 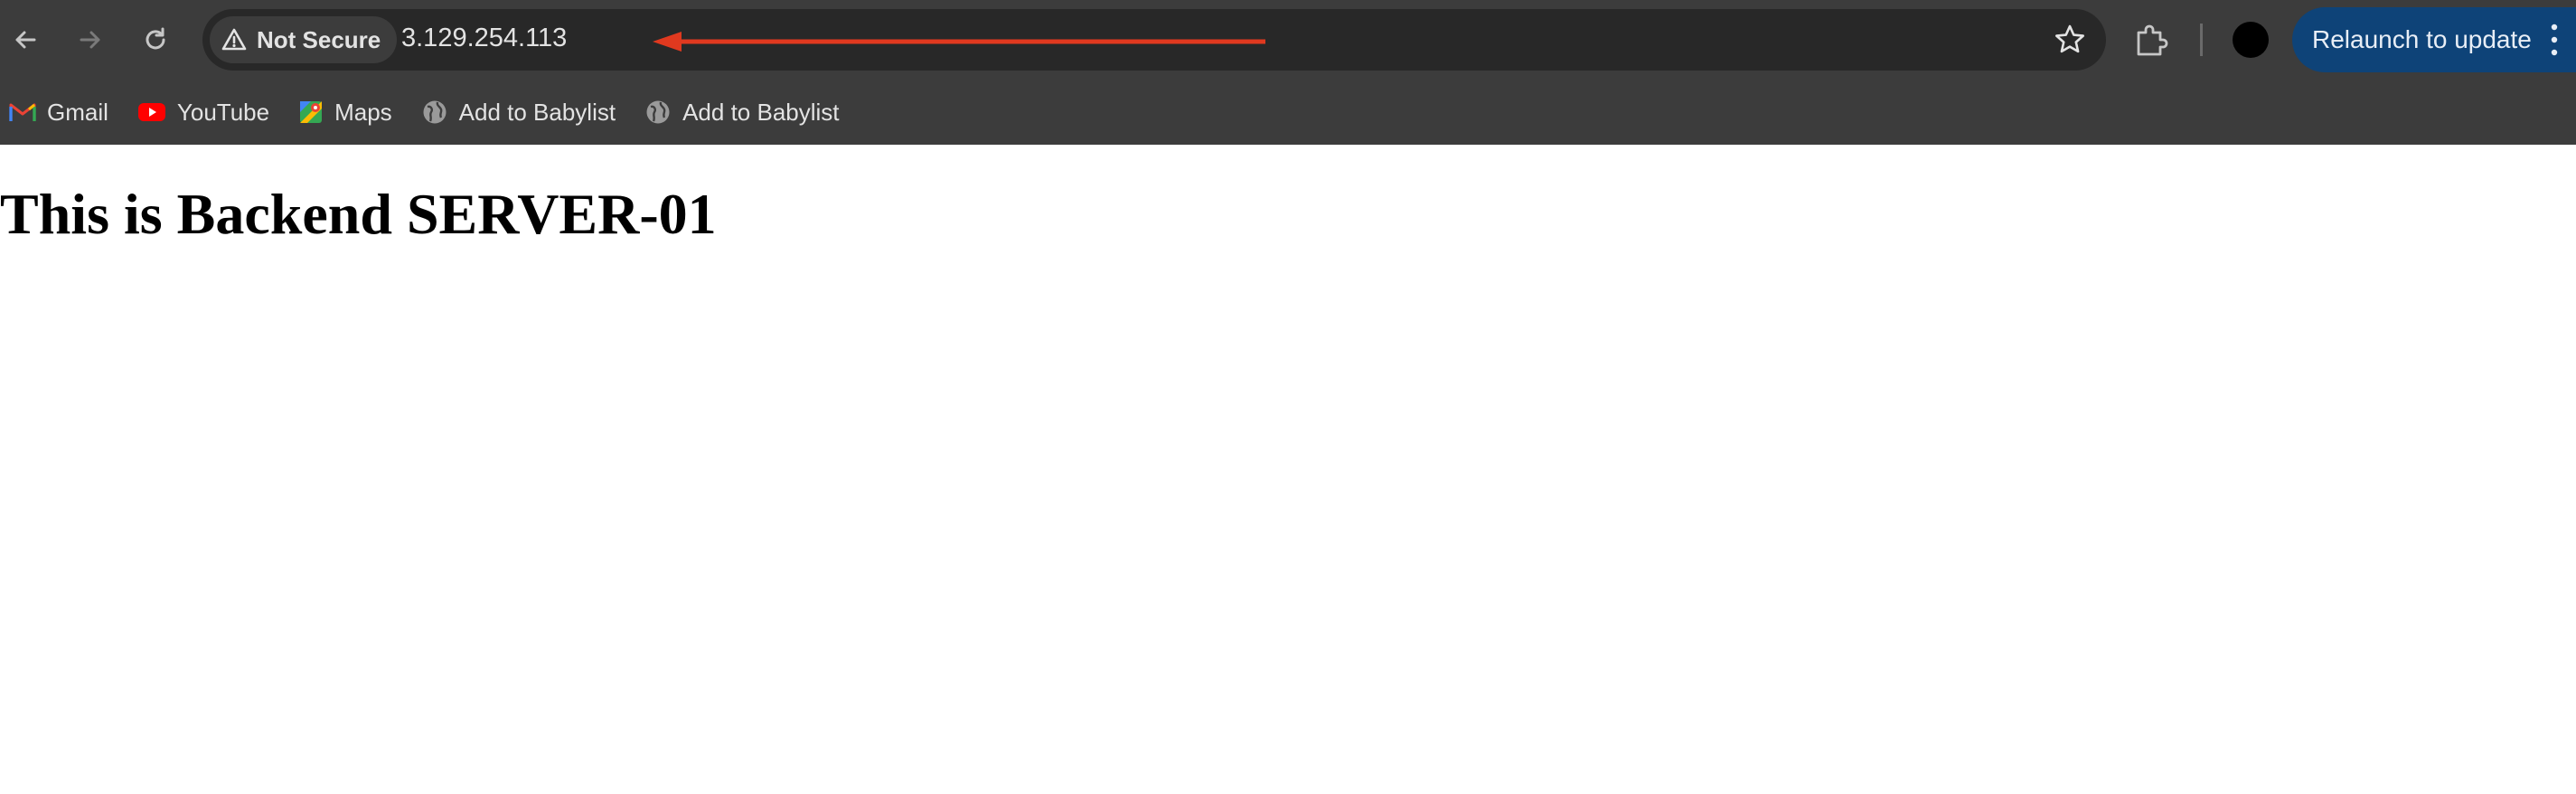 What do you see at coordinates (311, 112) in the screenshot?
I see `maps-icon` at bounding box center [311, 112].